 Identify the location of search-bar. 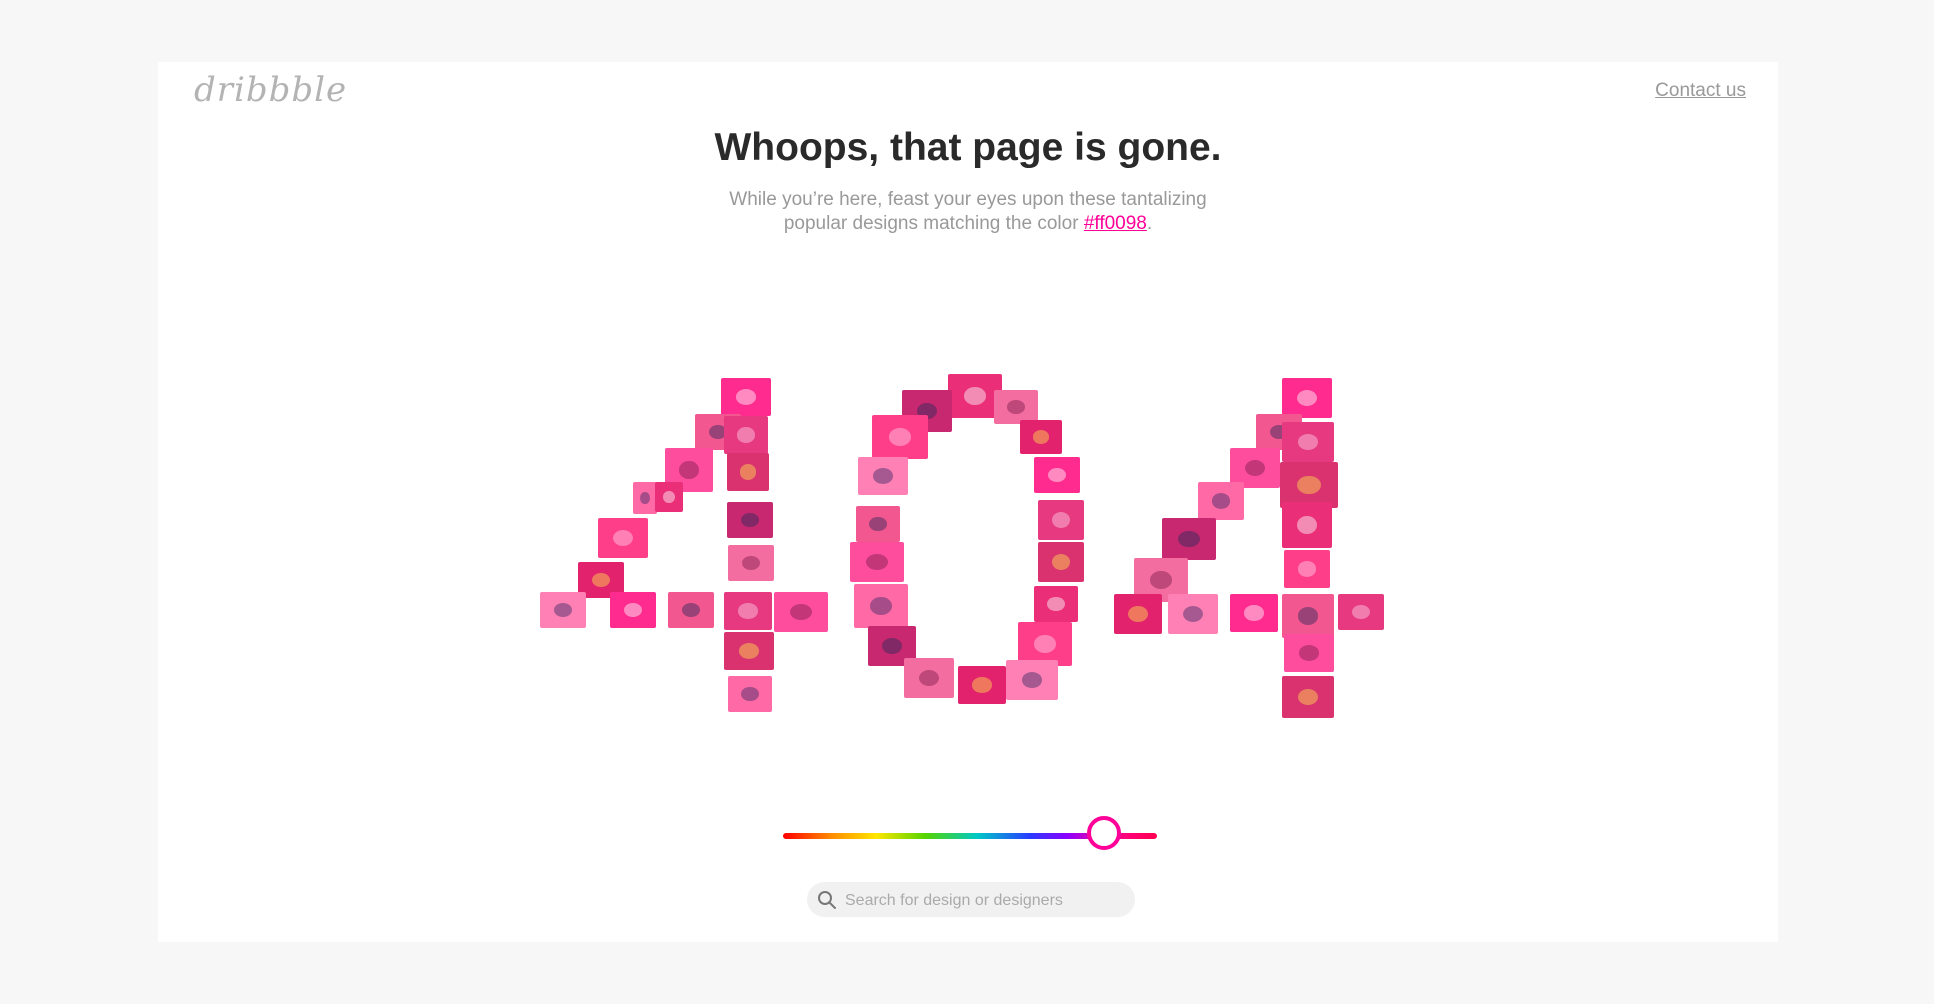
(971, 900).